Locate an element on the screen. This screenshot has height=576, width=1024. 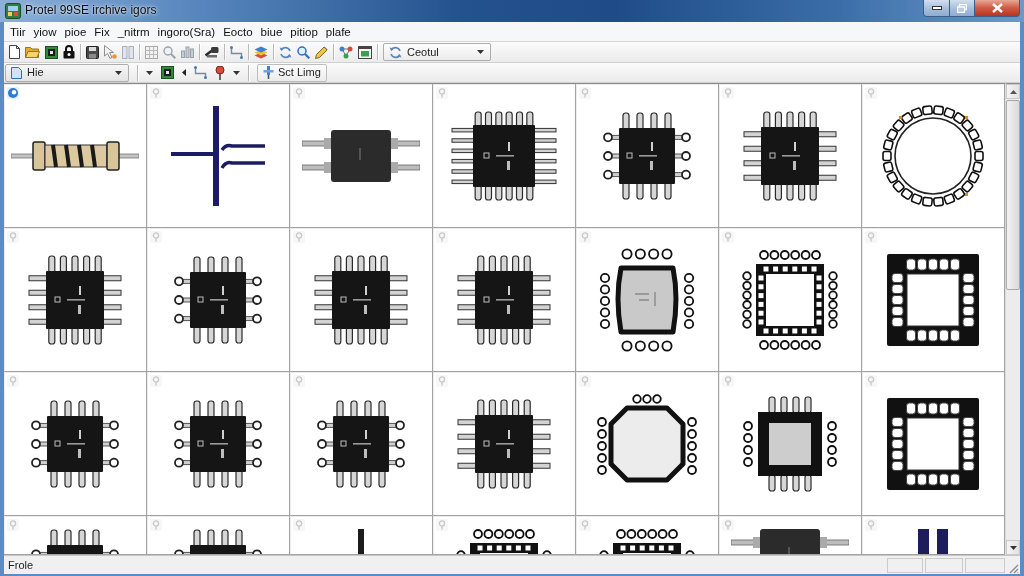
close-icon is located at coordinates (997, 8).